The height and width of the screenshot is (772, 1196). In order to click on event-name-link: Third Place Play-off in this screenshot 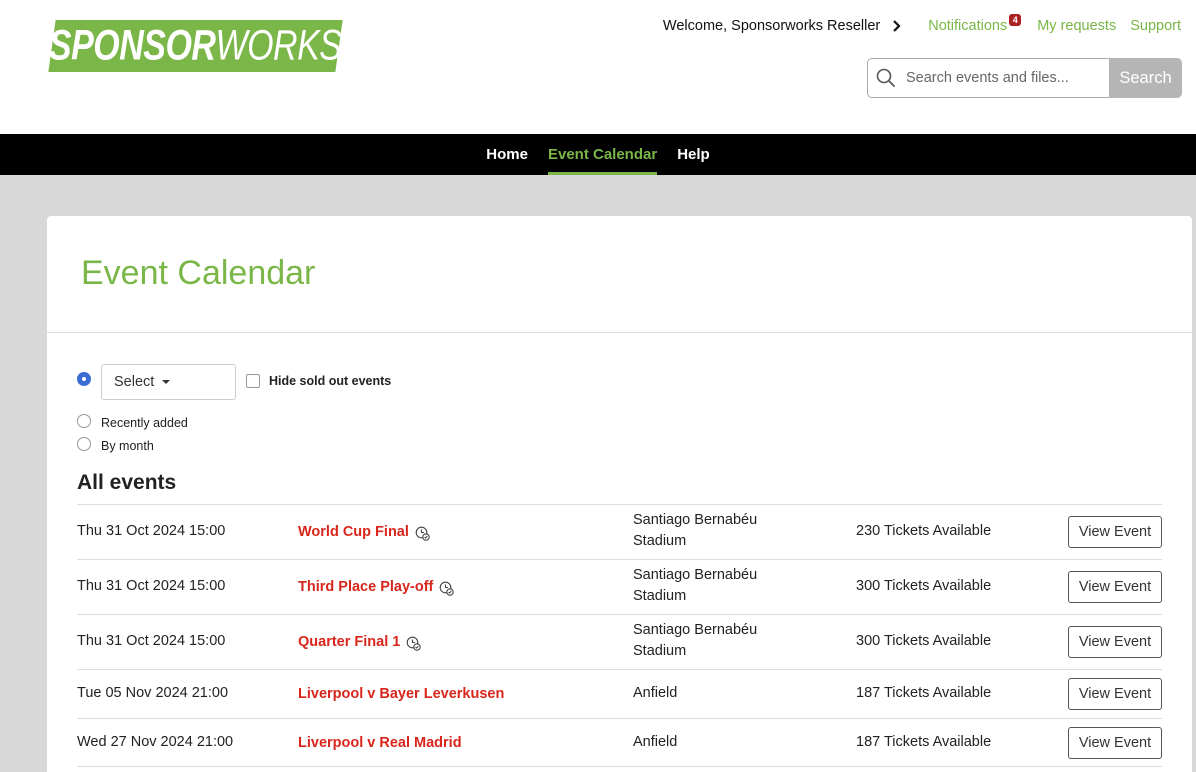, I will do `click(376, 587)`.